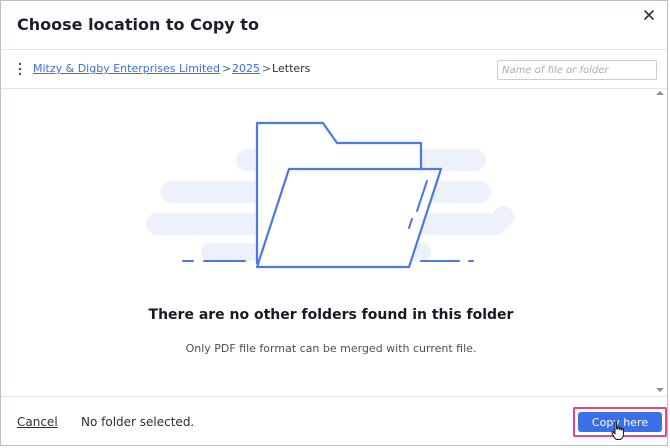 The width and height of the screenshot is (670, 448). I want to click on folder-search-input, so click(577, 70).